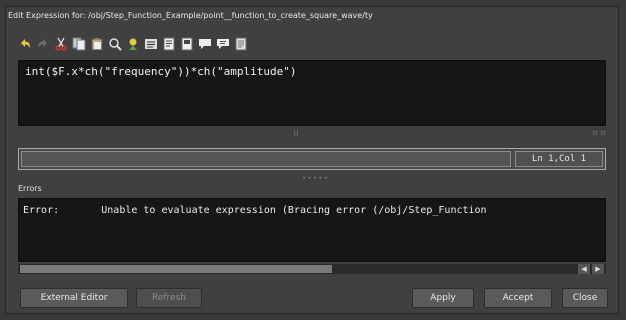 This screenshot has width=626, height=320. Describe the element at coordinates (169, 44) in the screenshot. I see `open-file-icon` at that location.